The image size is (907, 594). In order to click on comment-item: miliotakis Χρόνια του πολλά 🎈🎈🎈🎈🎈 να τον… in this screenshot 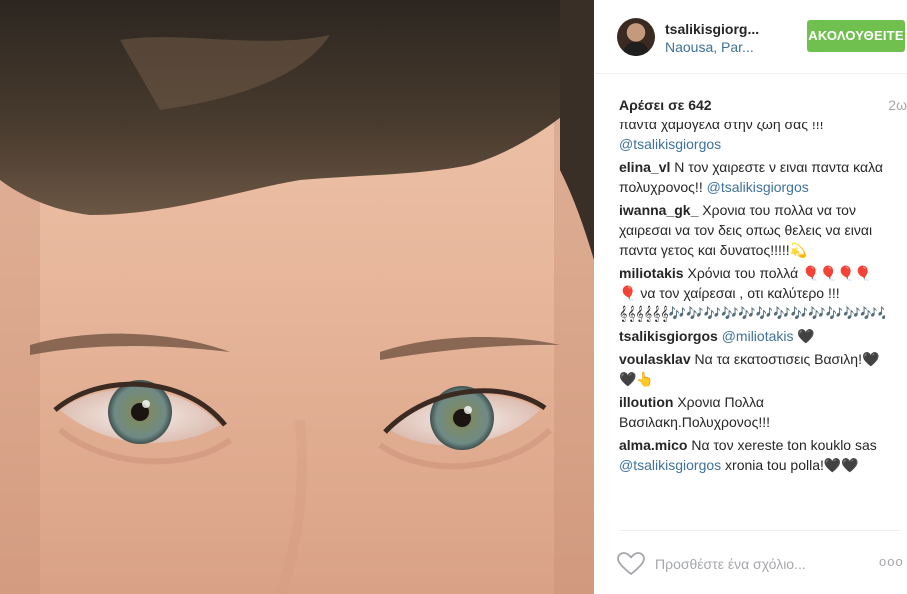, I will do `click(752, 293)`.